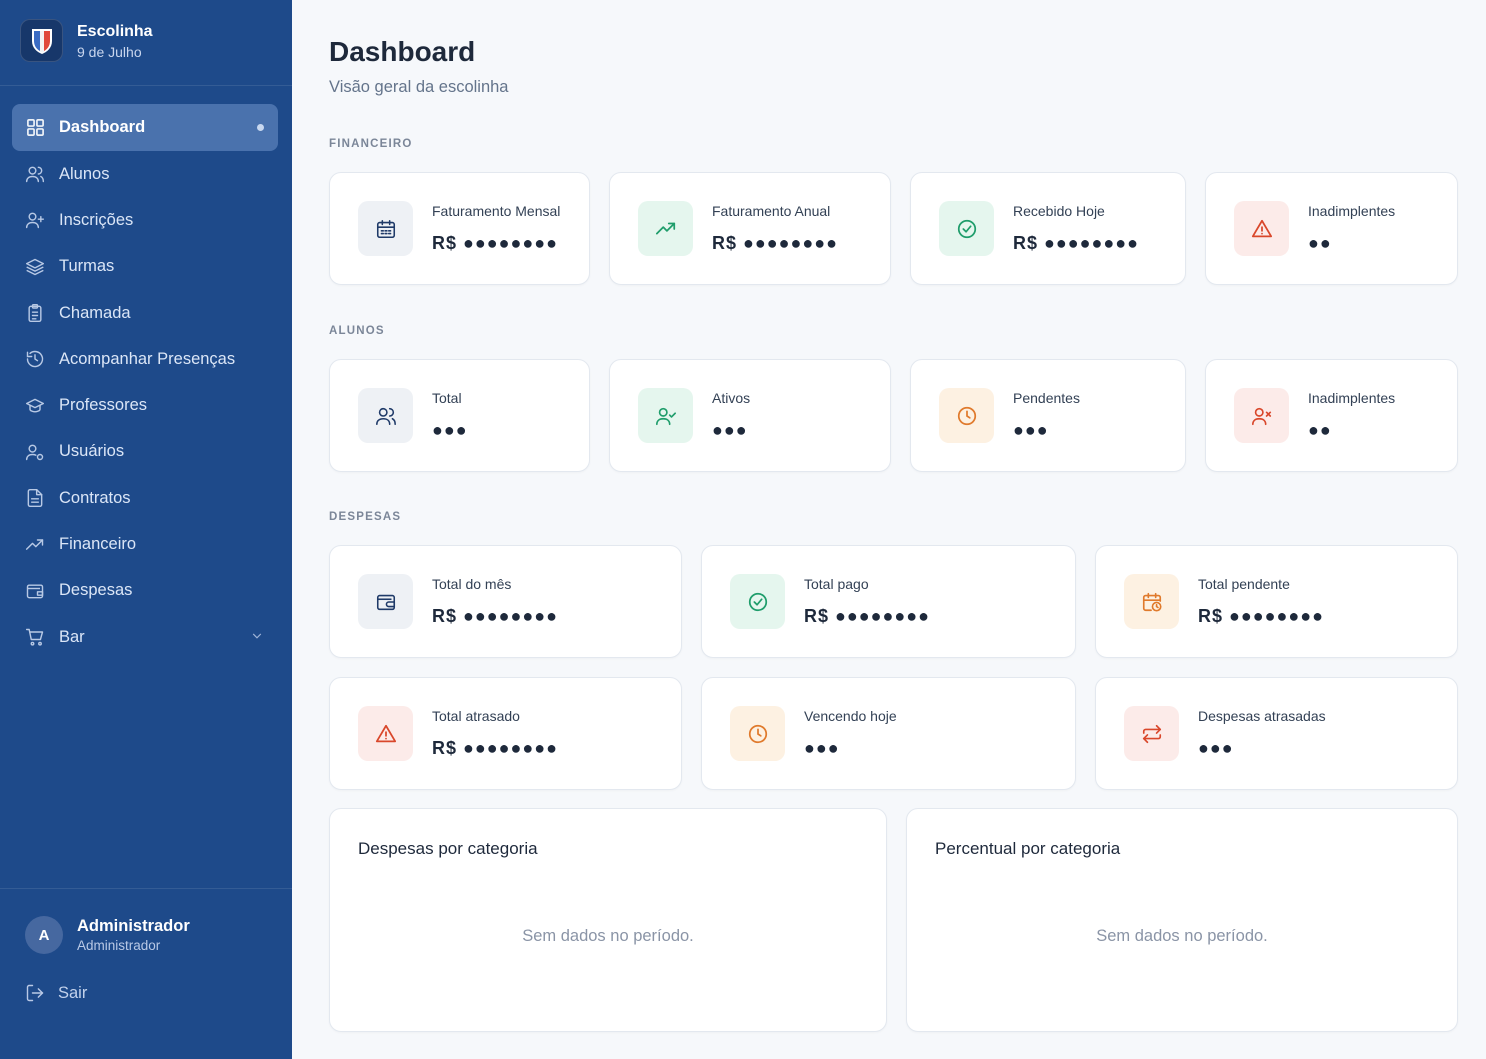  I want to click on logout-label: Sair, so click(73, 992).